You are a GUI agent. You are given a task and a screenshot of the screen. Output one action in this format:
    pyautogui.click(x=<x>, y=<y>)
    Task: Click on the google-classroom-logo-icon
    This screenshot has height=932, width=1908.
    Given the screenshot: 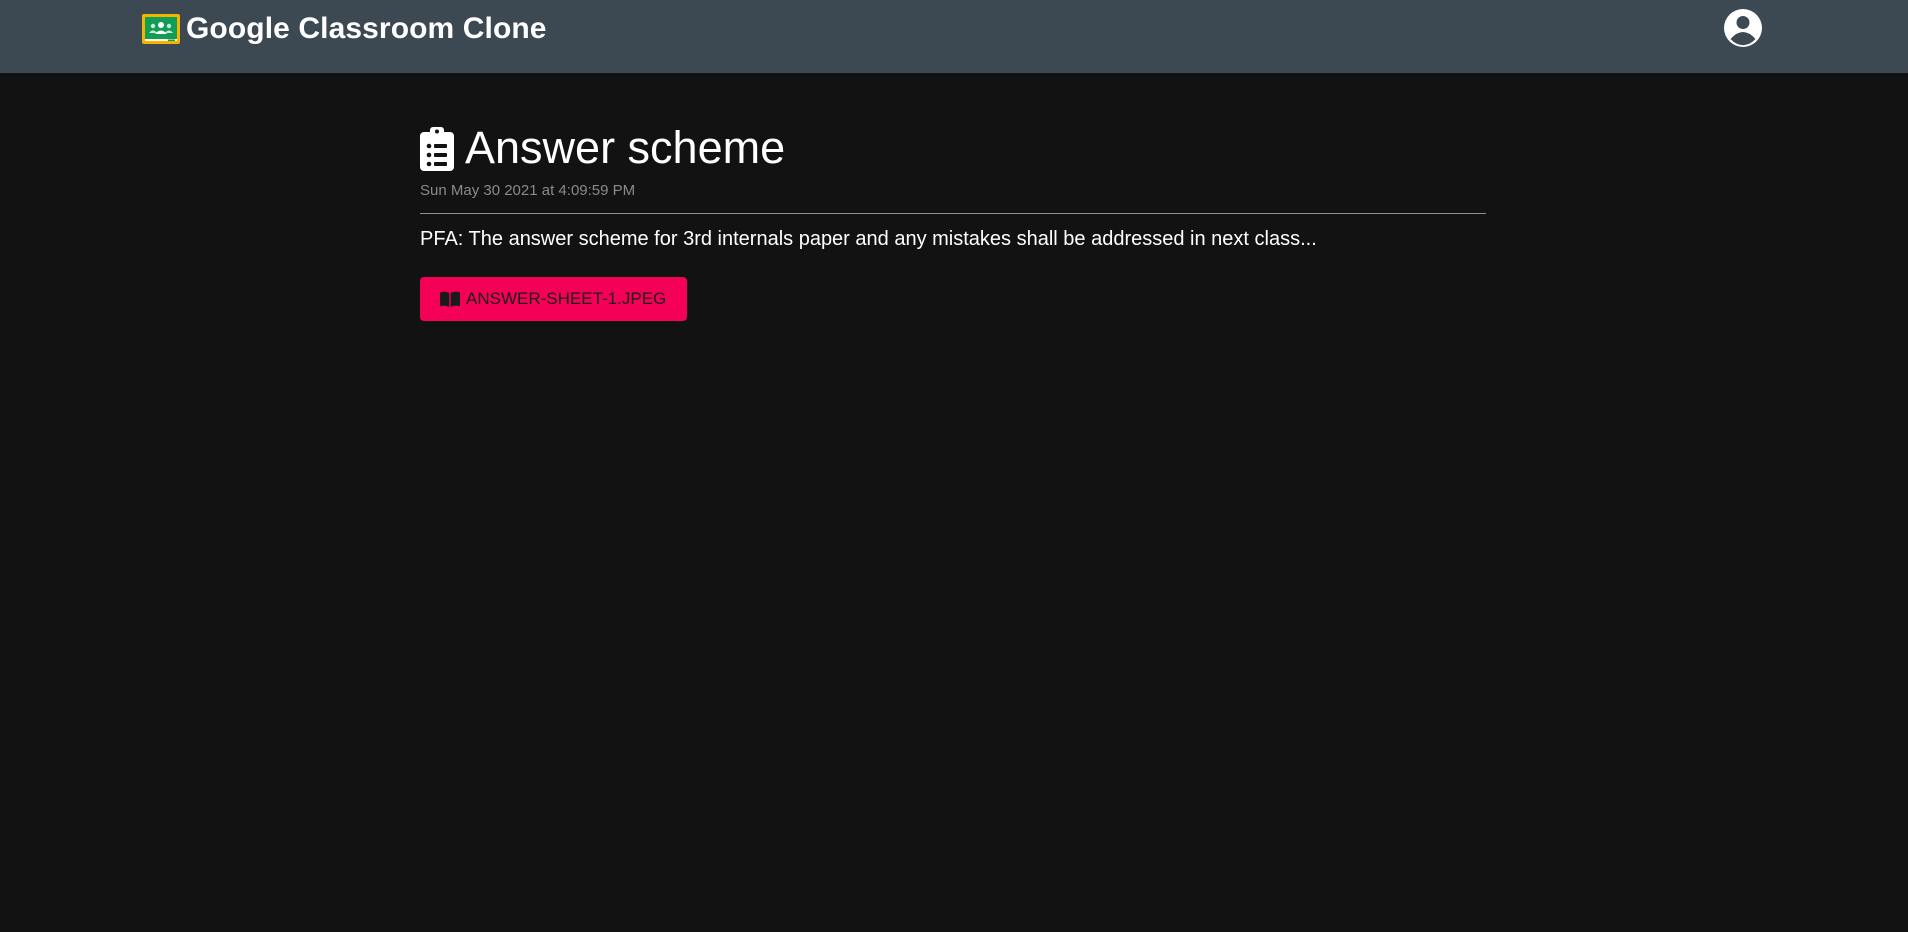 What is the action you would take?
    pyautogui.click(x=161, y=29)
    